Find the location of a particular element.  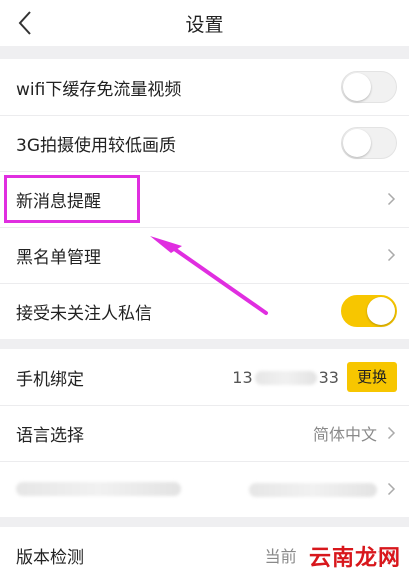

back-button is located at coordinates (25, 23).